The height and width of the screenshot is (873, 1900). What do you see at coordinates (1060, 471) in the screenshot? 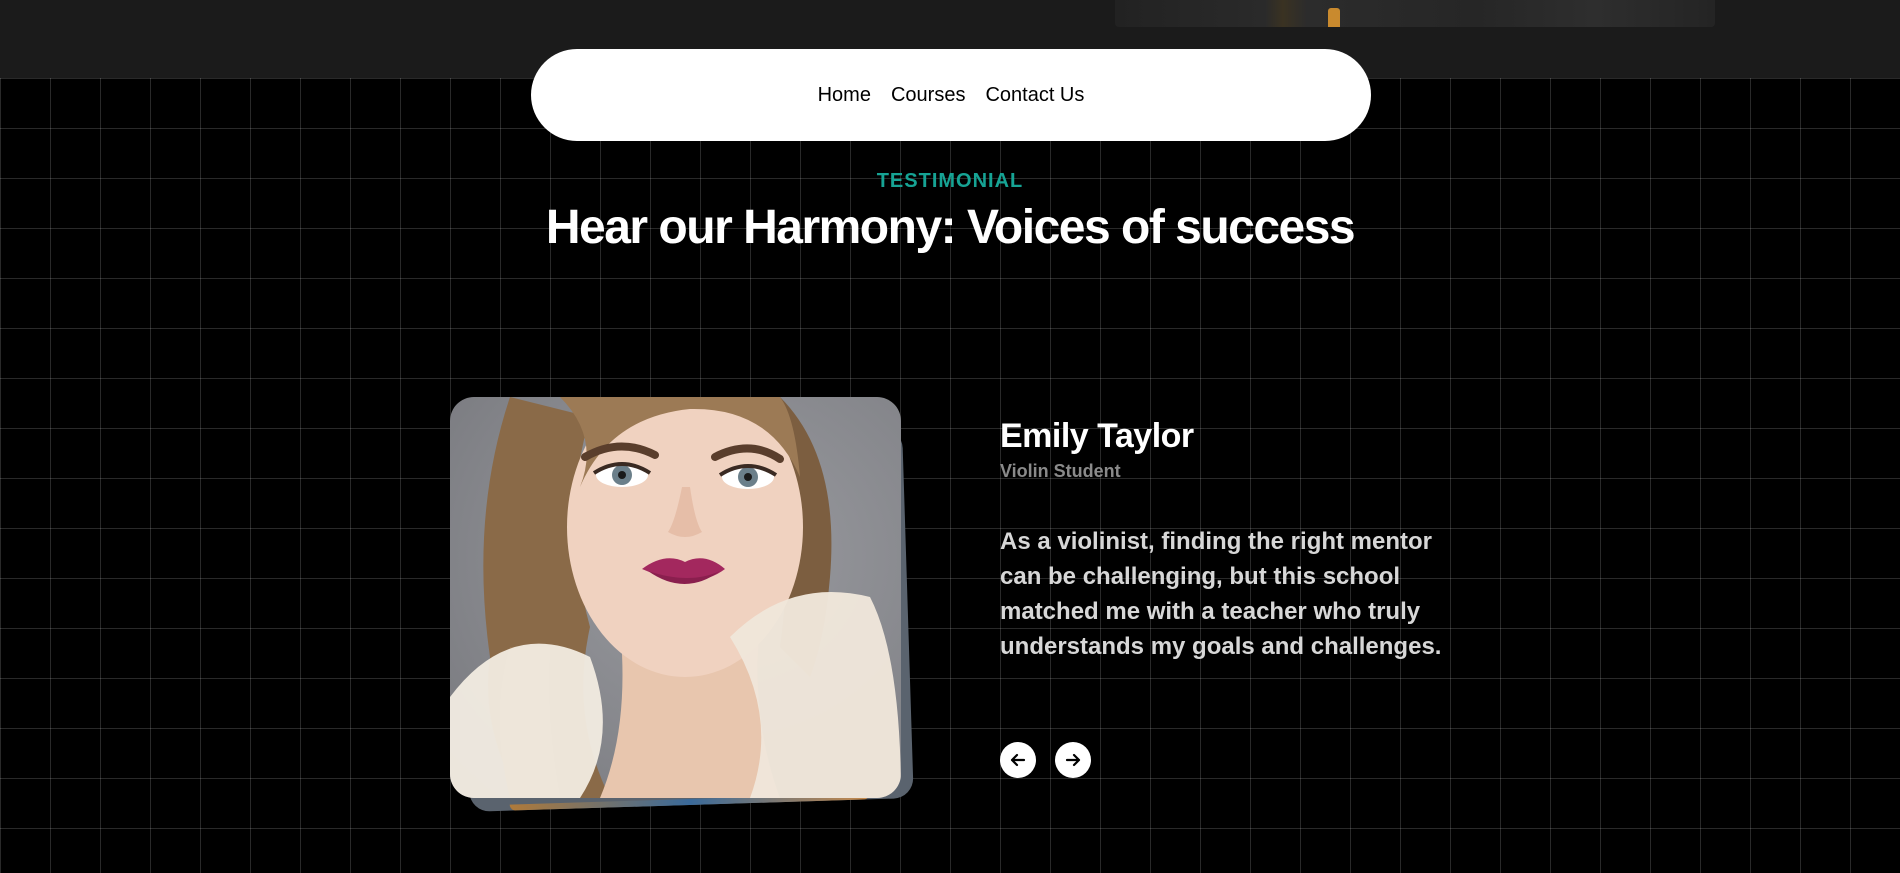
I see `testimonial-role: Violin Student` at bounding box center [1060, 471].